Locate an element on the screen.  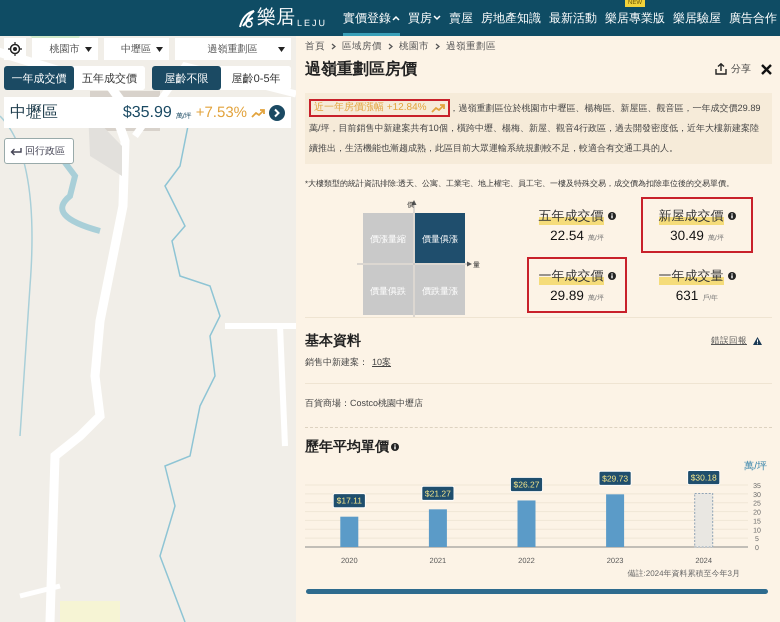
back-button: 回行政區 is located at coordinates (39, 151).